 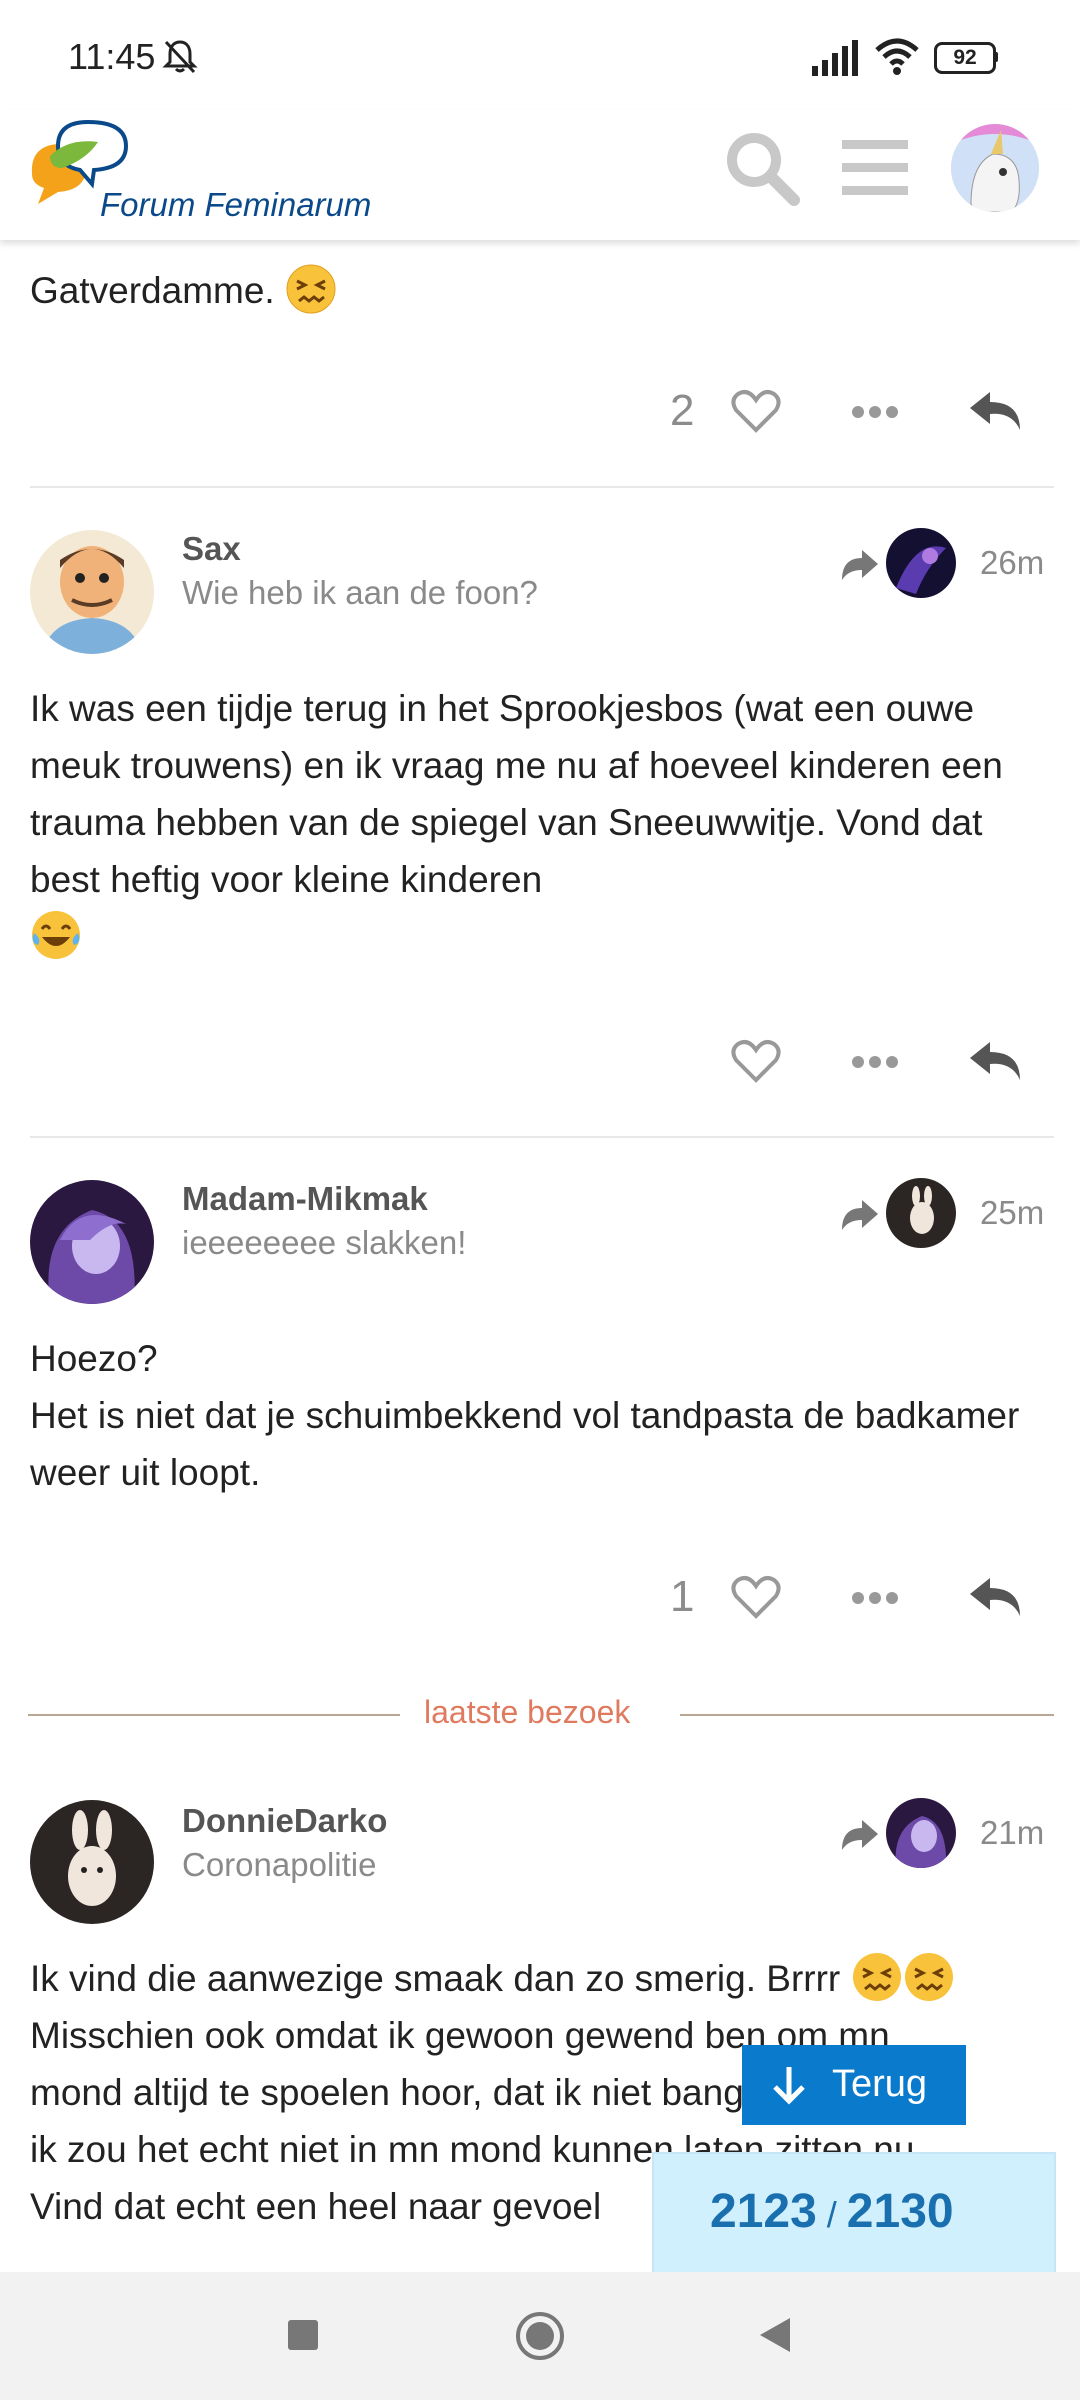 What do you see at coordinates (56, 935) in the screenshot?
I see `tears-of-joy-emoji` at bounding box center [56, 935].